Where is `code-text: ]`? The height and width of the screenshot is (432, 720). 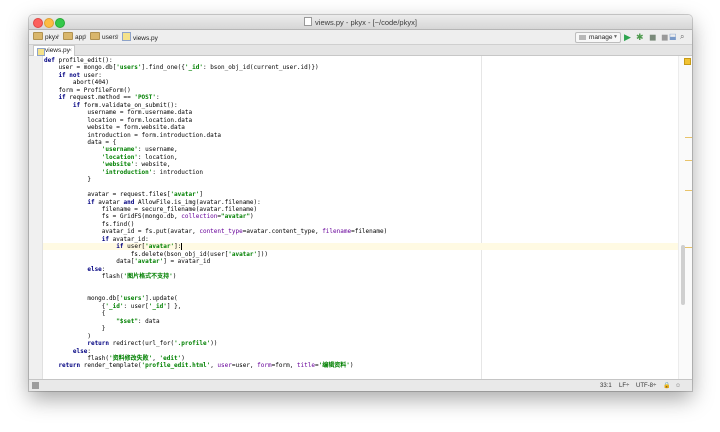
code-text: ] is located at coordinates (201, 195).